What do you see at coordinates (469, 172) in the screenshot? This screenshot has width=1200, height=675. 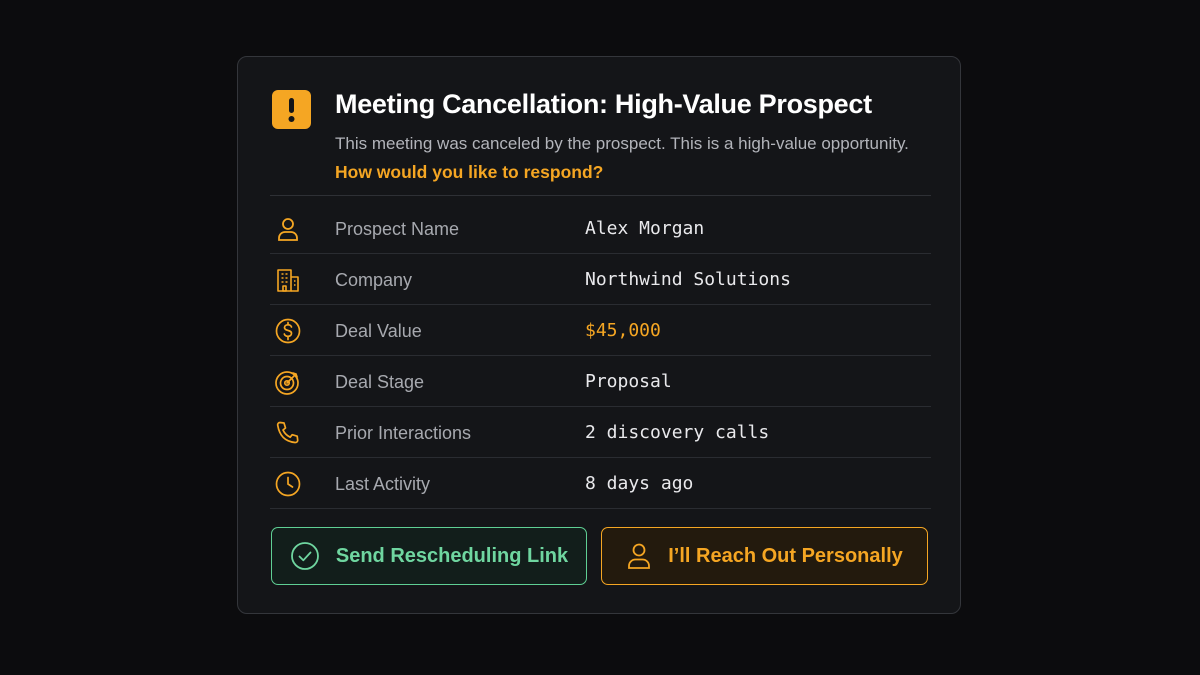 I see `response-prompt: How would you like to respond?` at bounding box center [469, 172].